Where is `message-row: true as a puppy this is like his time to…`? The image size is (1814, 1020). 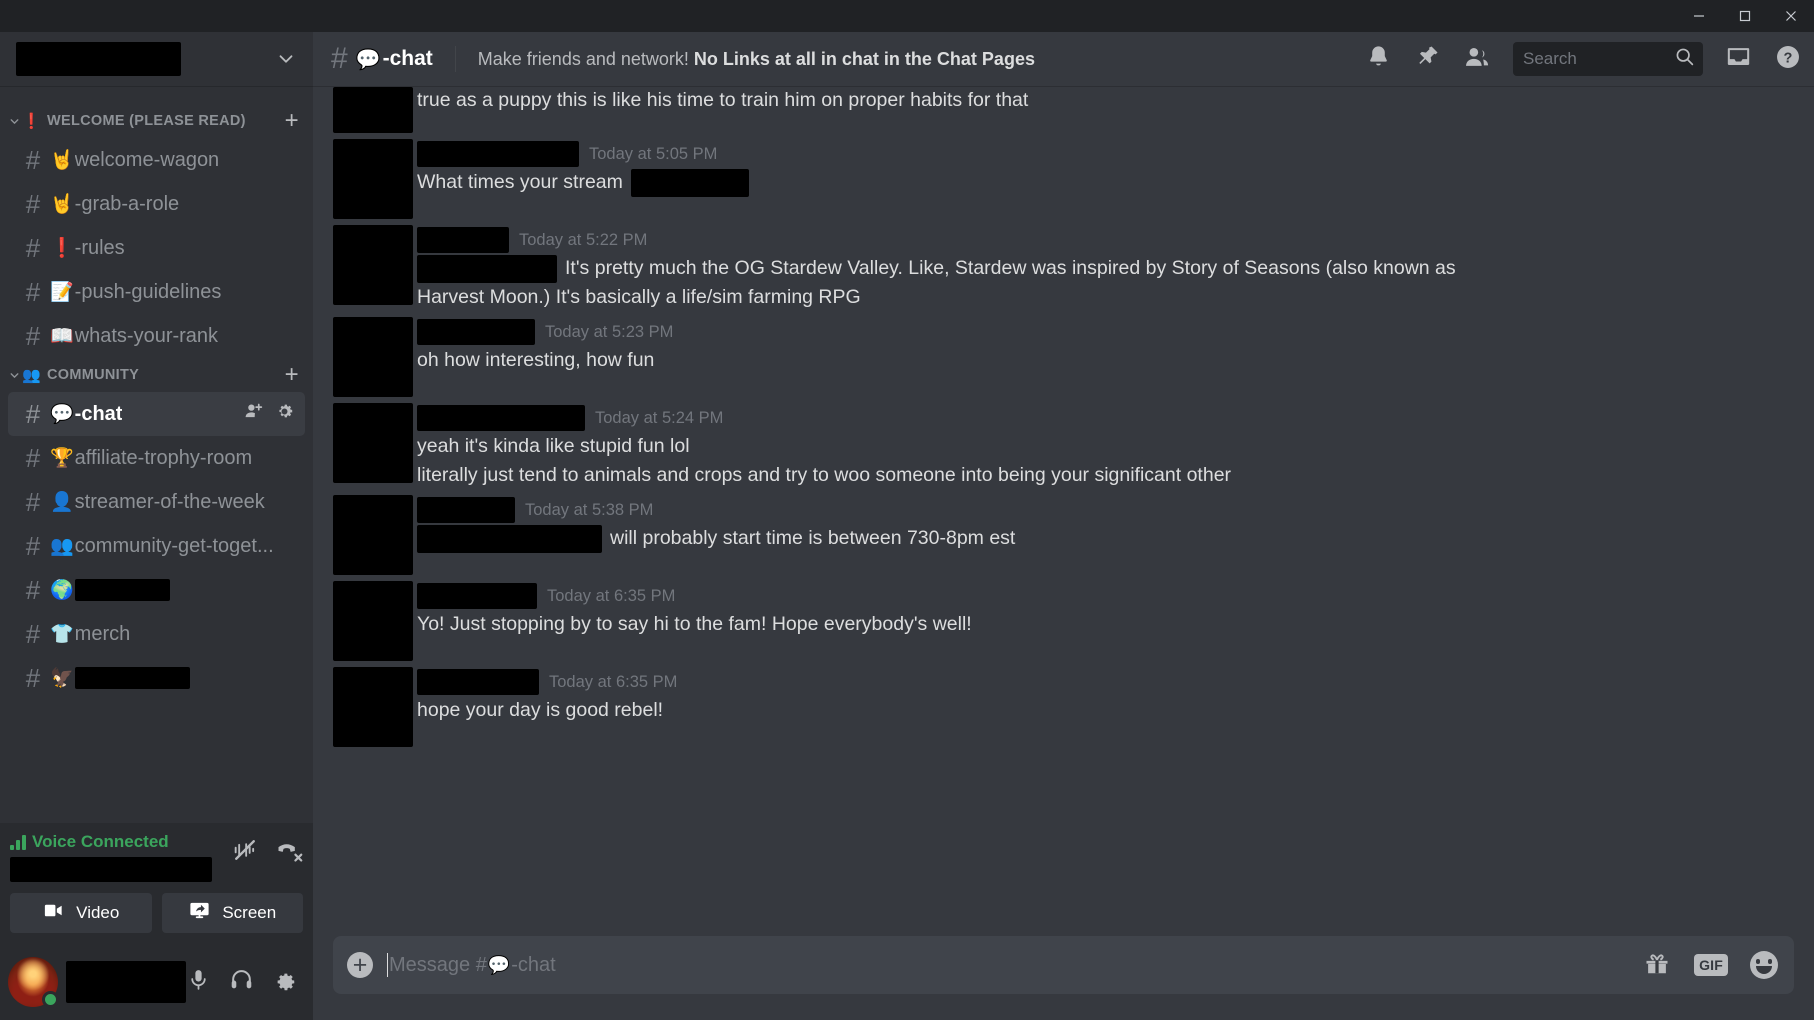
message-row: true as a puppy this is like his time to… is located at coordinates (1063, 111).